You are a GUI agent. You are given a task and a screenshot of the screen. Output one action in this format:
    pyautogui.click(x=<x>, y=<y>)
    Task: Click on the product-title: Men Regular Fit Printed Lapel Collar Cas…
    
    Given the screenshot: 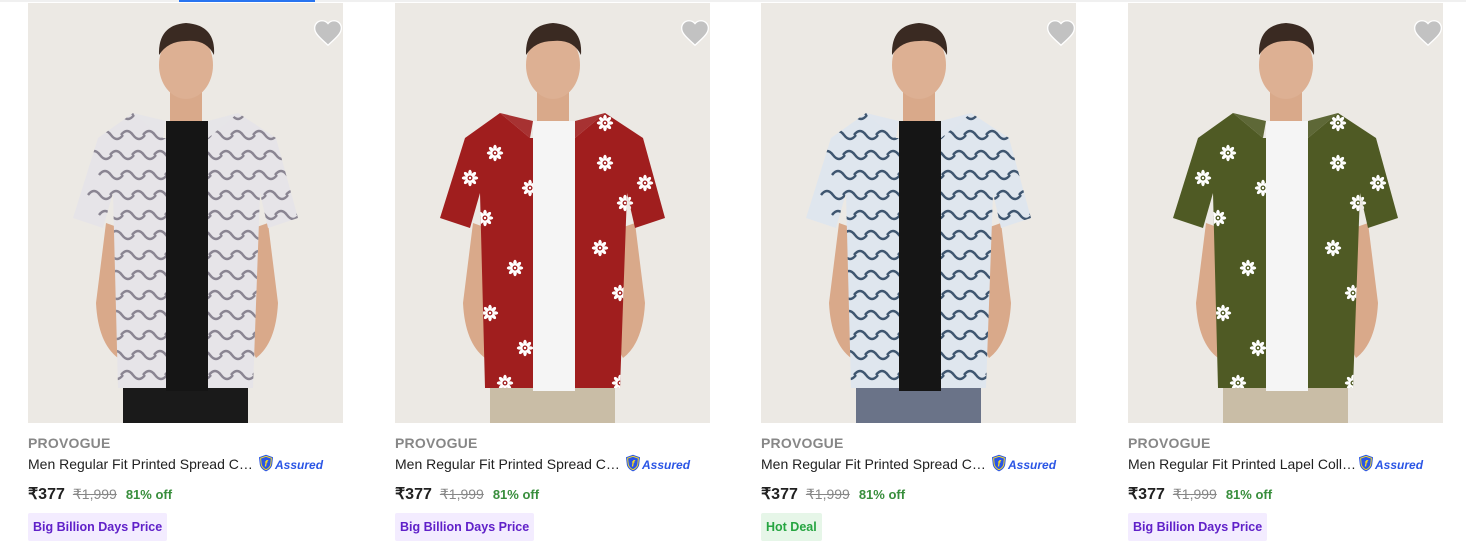 What is the action you would take?
    pyautogui.click(x=1243, y=464)
    